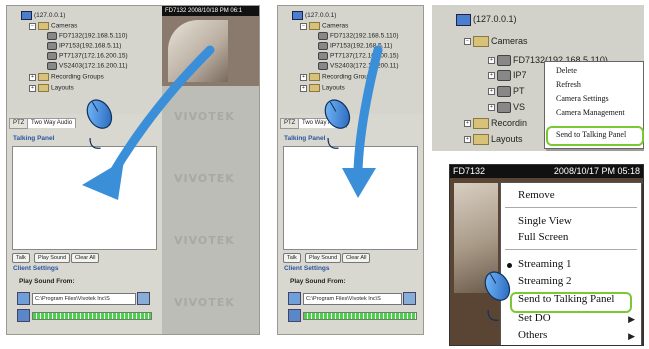 This screenshot has height=349, width=649. What do you see at coordinates (23, 315) in the screenshot?
I see `microphone-icon` at bounding box center [23, 315].